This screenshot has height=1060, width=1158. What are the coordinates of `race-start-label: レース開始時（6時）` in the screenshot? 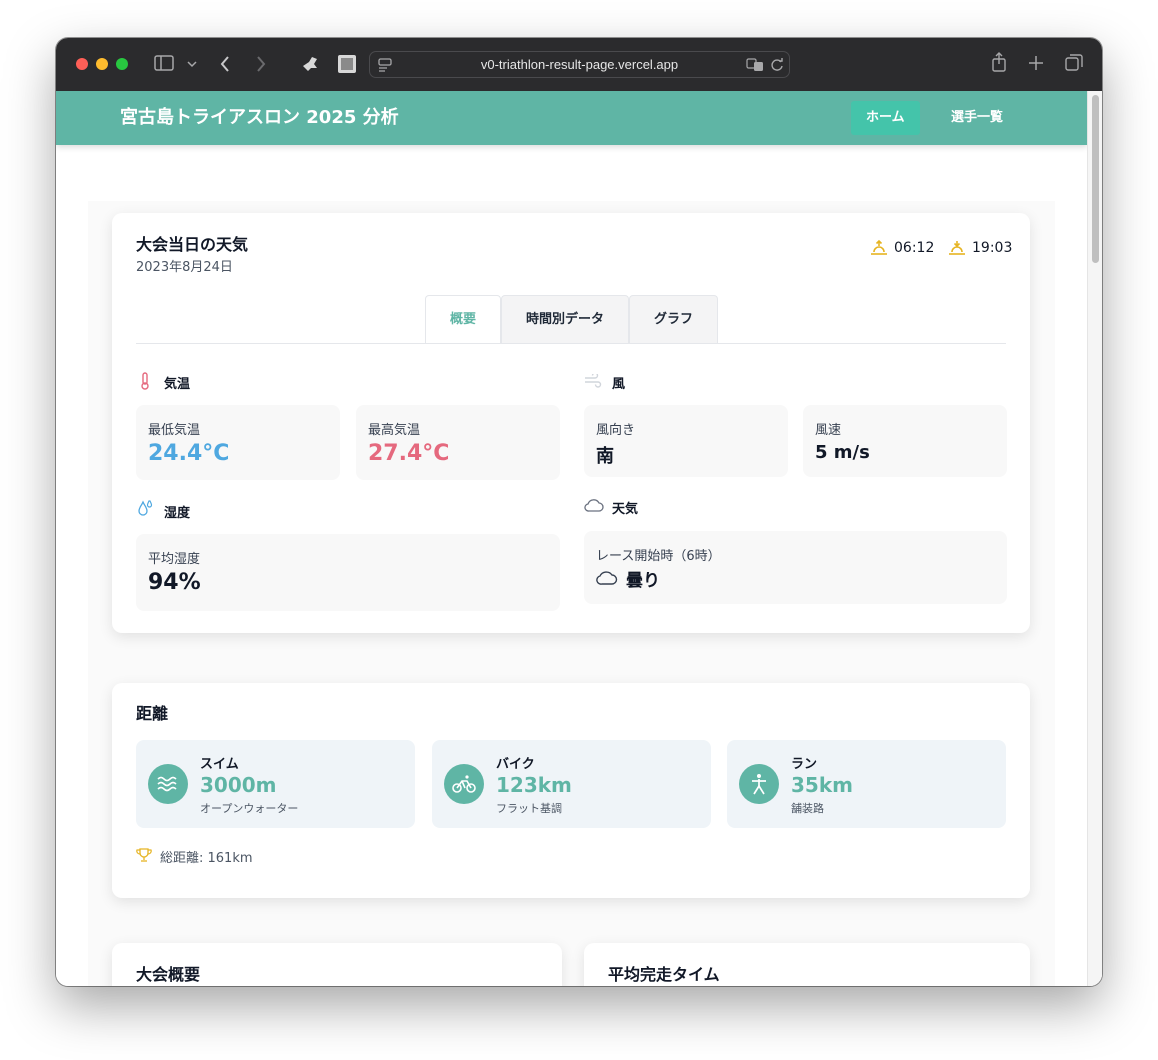 It's located at (658, 556).